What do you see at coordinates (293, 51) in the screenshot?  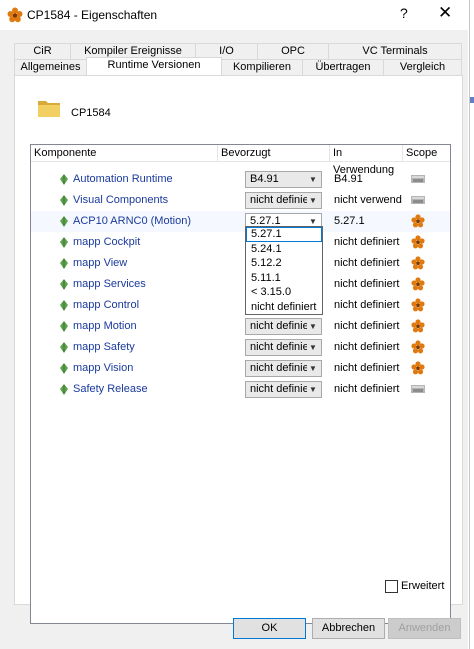 I see `tab-opc: OPC` at bounding box center [293, 51].